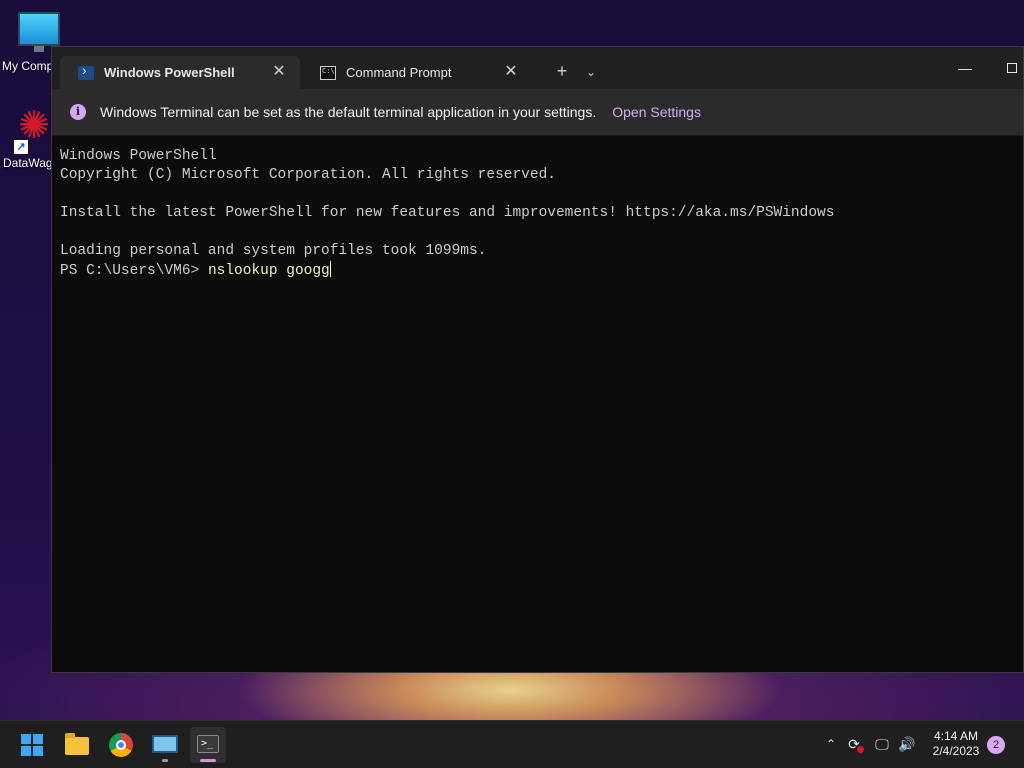  I want to click on alert-dot, so click(860, 749).